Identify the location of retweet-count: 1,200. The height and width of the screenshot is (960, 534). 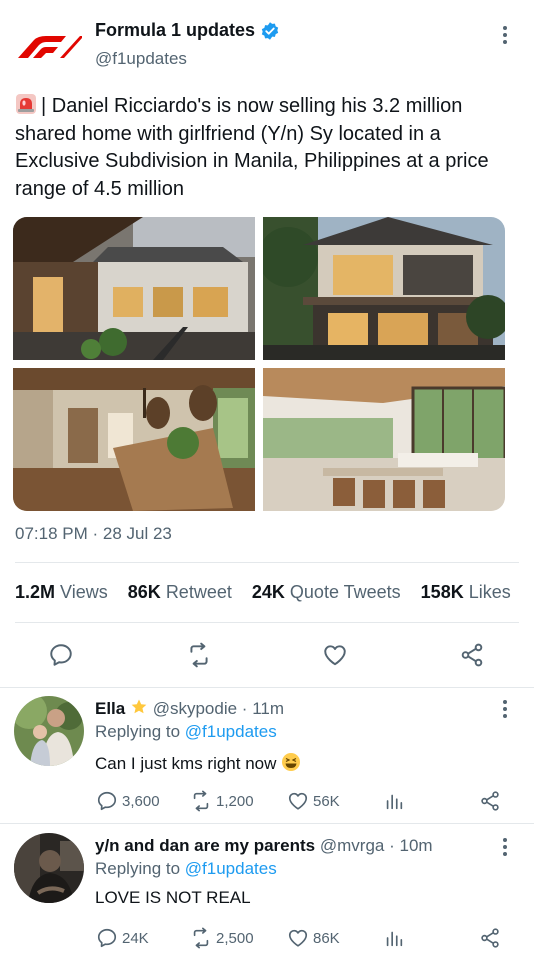
(222, 801).